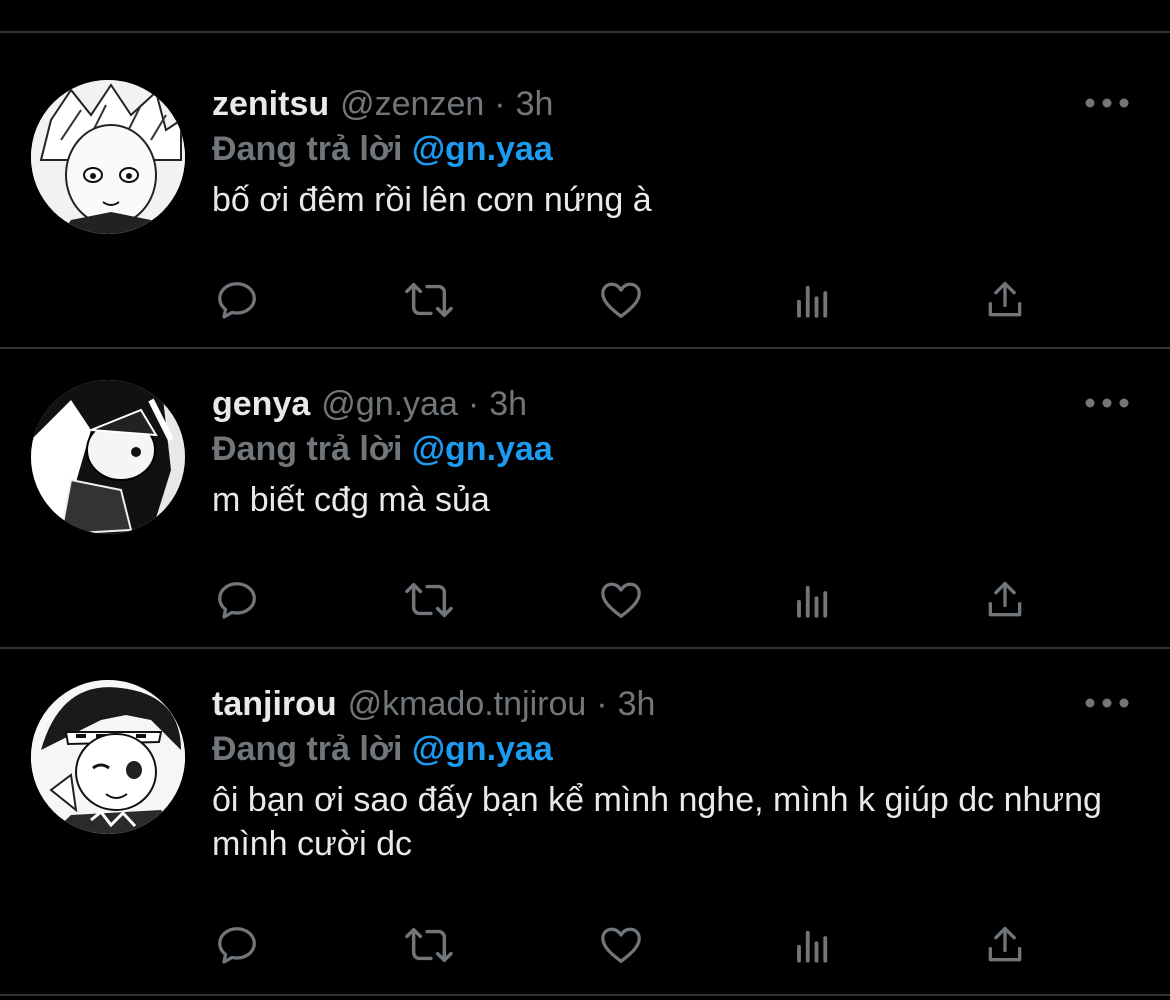 The height and width of the screenshot is (1000, 1170). Describe the element at coordinates (270, 104) in the screenshot. I see `display-name: zenitsu` at that location.